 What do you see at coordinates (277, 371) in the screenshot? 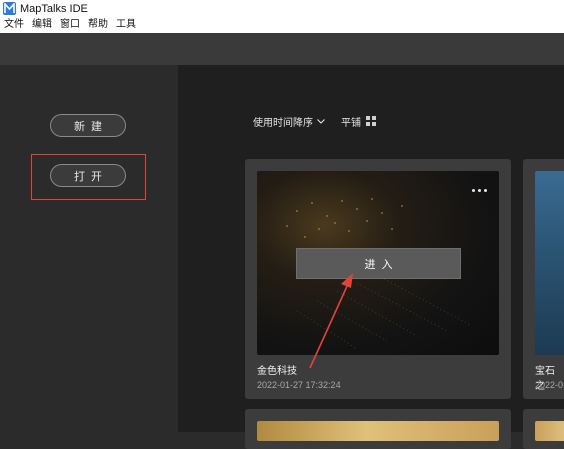
I see `project-title: 金色科技` at bounding box center [277, 371].